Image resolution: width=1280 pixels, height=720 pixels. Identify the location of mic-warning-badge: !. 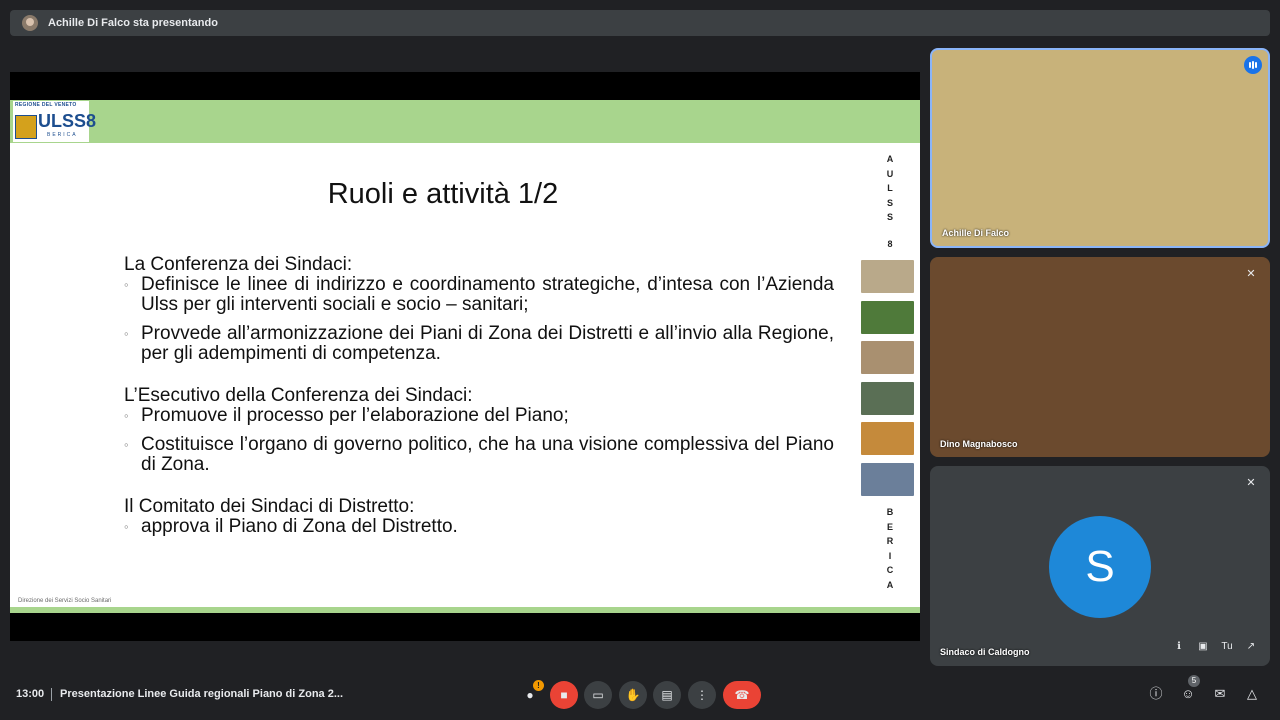
(538, 685).